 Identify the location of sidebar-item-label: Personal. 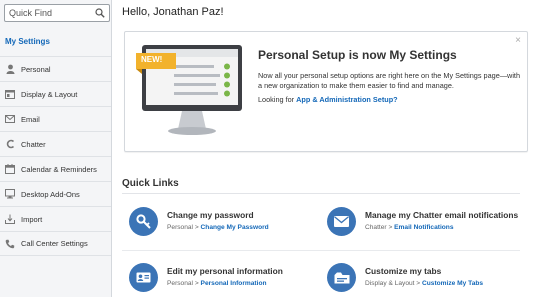
(36, 69).